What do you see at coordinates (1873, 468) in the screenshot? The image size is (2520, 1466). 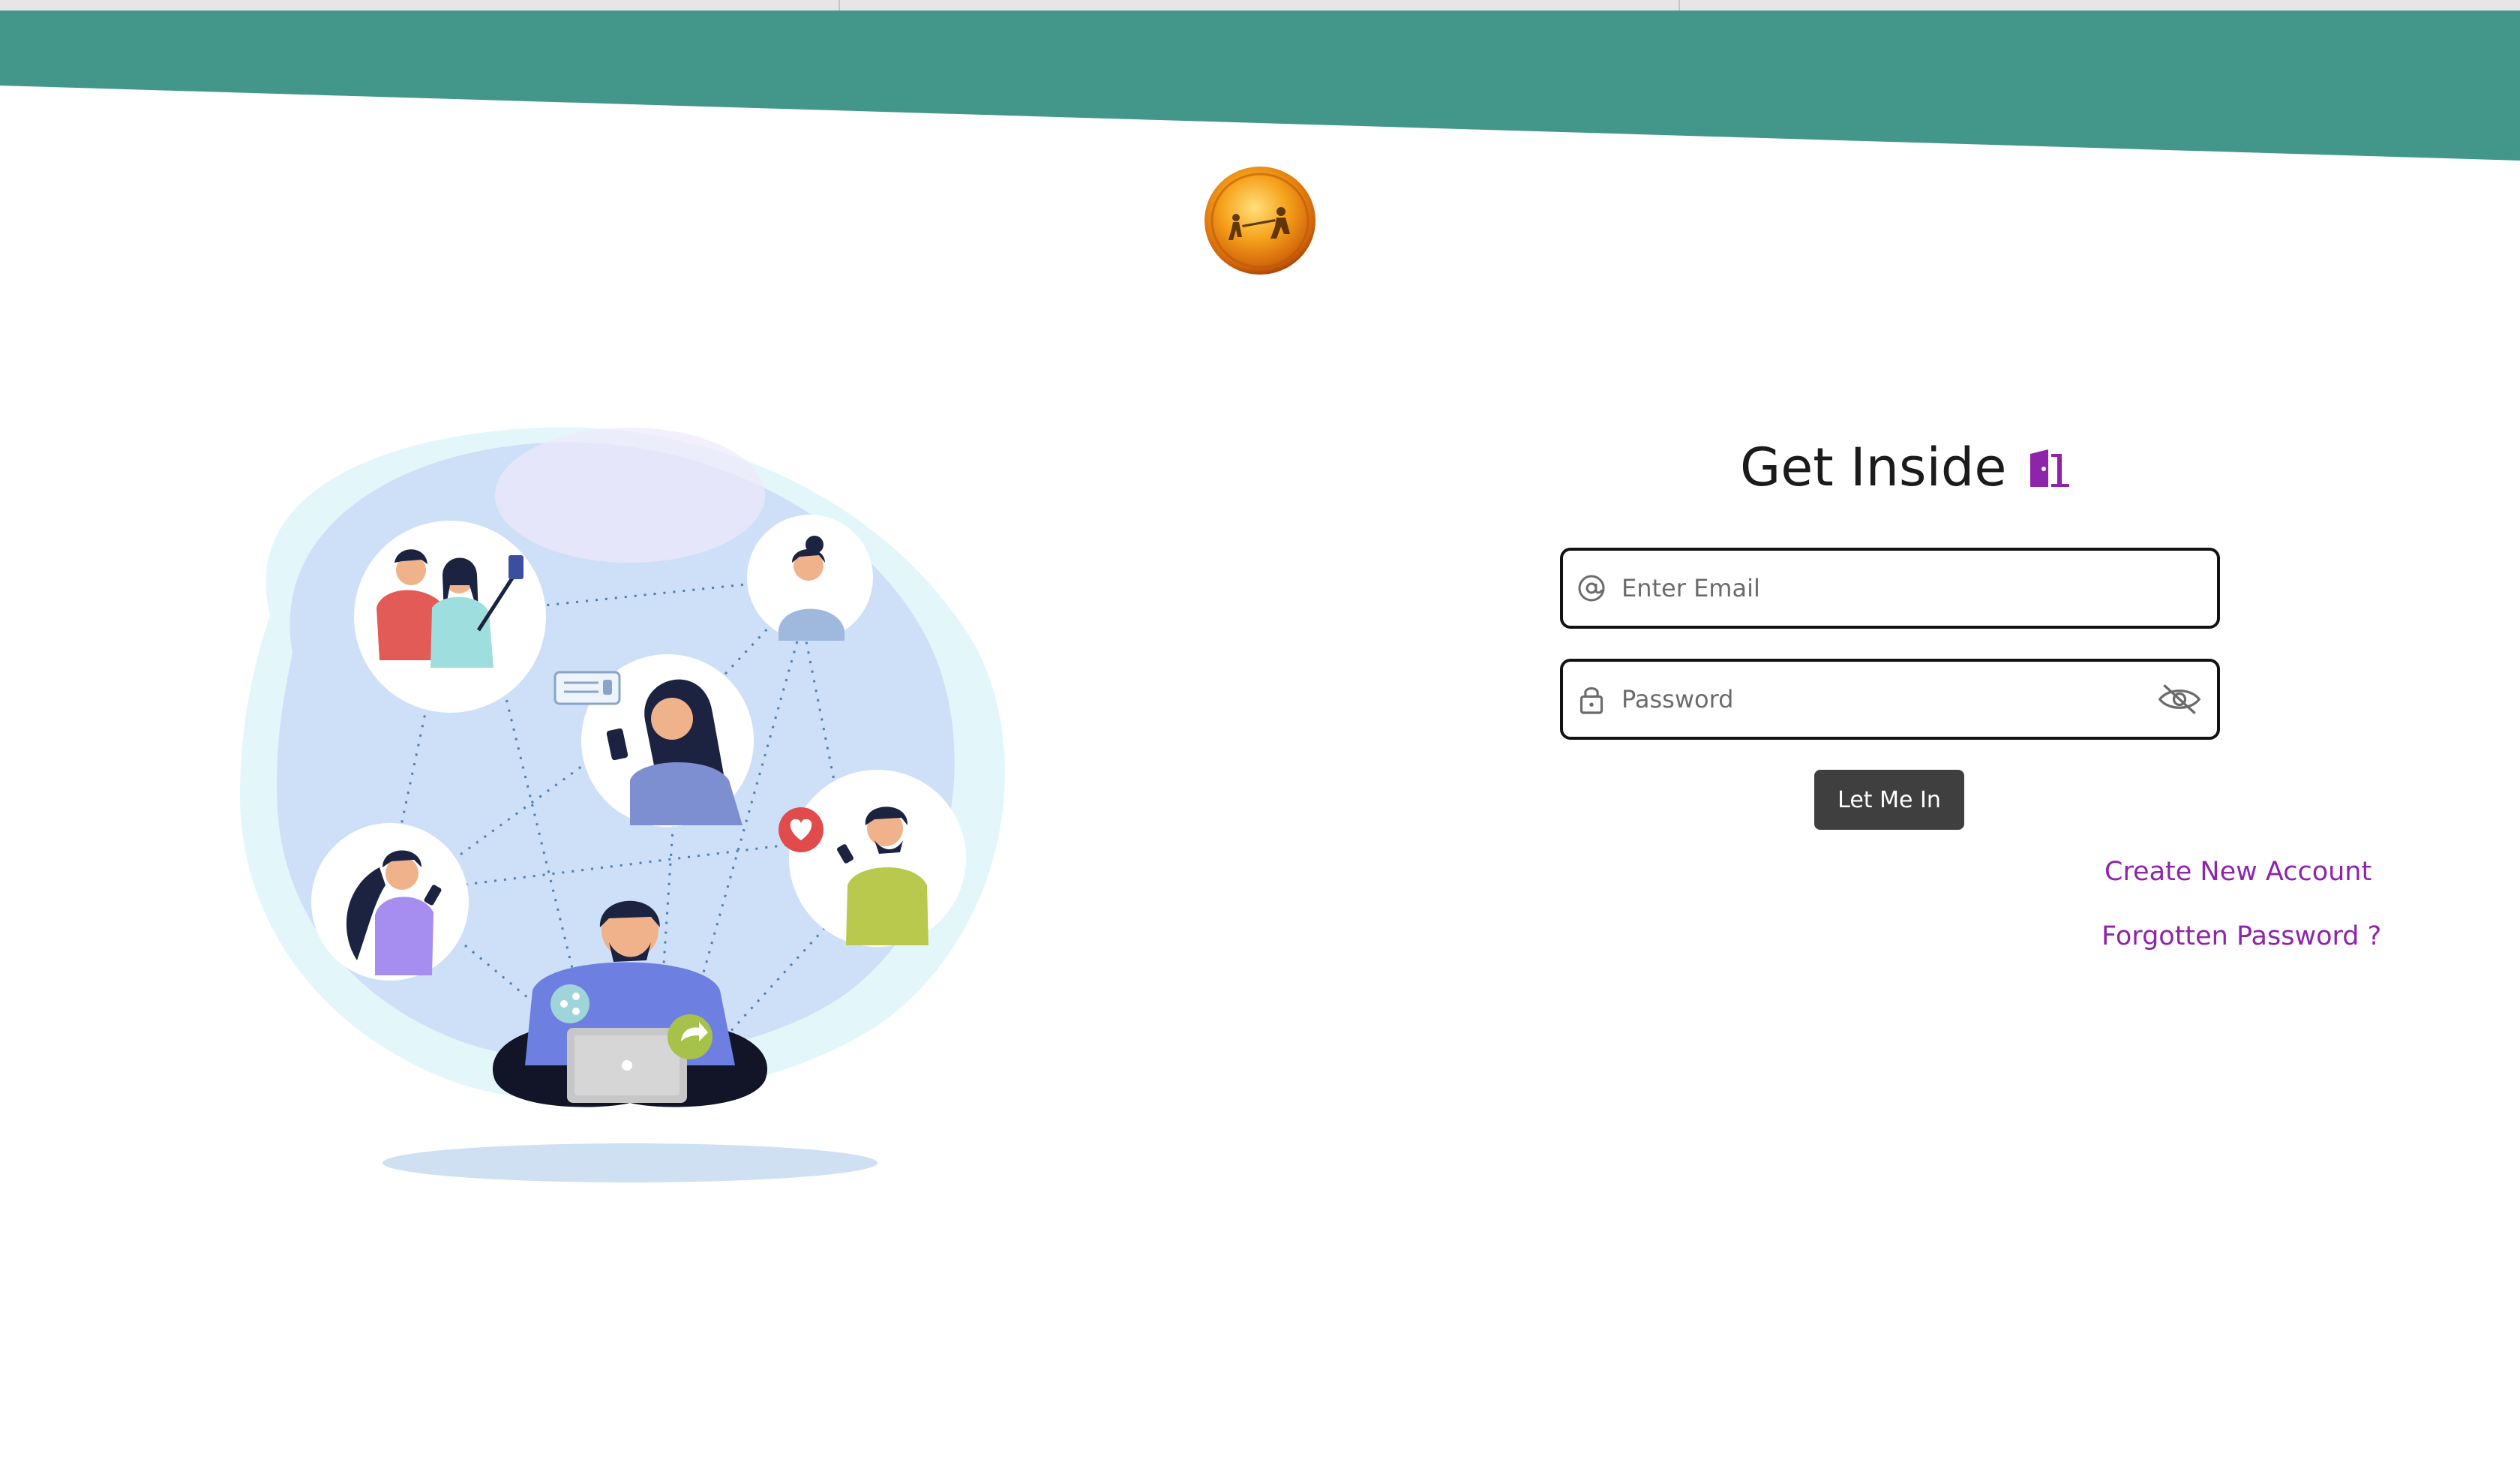 I see `login-title-text: Get Inside` at bounding box center [1873, 468].